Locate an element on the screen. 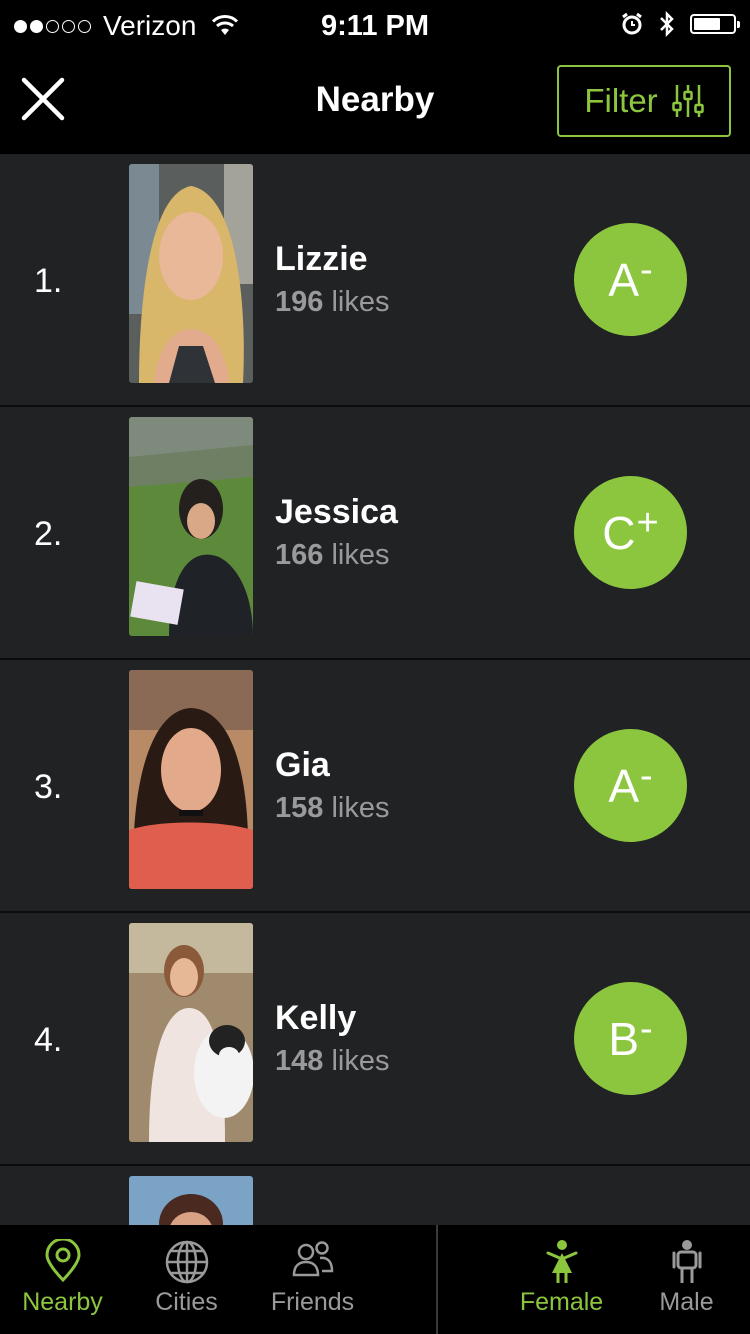 The width and height of the screenshot is (750, 1334). tab-bar: Nearby Cities Friends Female Male is located at coordinates (375, 1279).